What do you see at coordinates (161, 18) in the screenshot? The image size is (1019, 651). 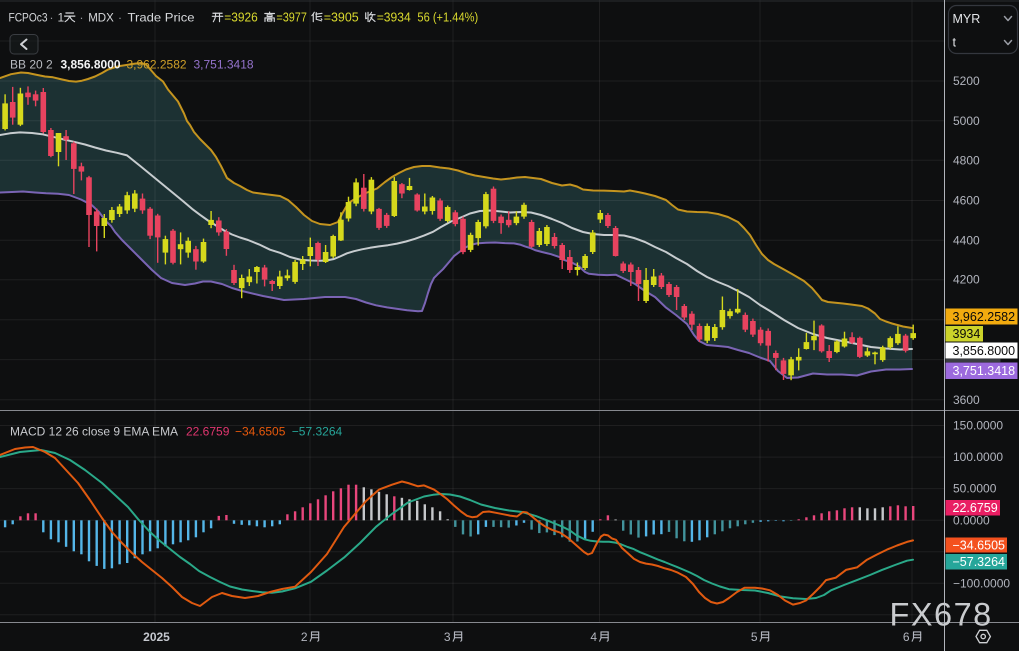 I see `svg-text: Trade Price` at bounding box center [161, 18].